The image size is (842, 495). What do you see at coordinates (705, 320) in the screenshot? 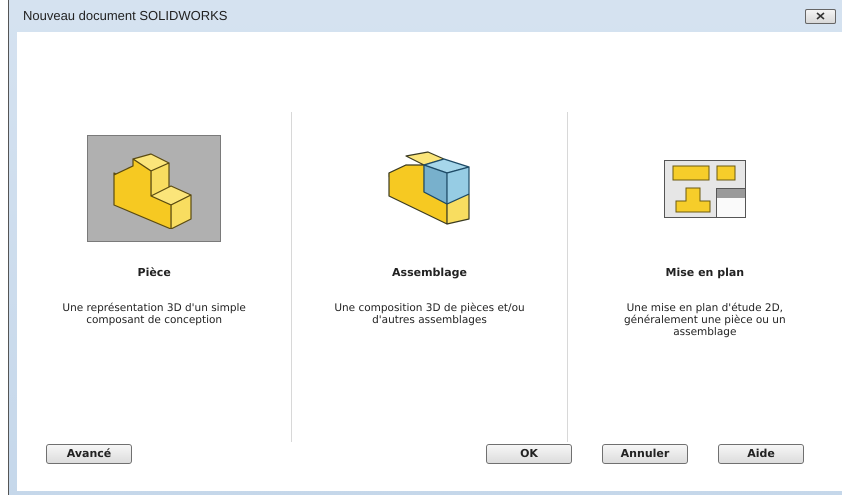
I see `document-type-description: Une mise en plan d'étude 2D, généralement une pièce ou un assemblage` at bounding box center [705, 320].